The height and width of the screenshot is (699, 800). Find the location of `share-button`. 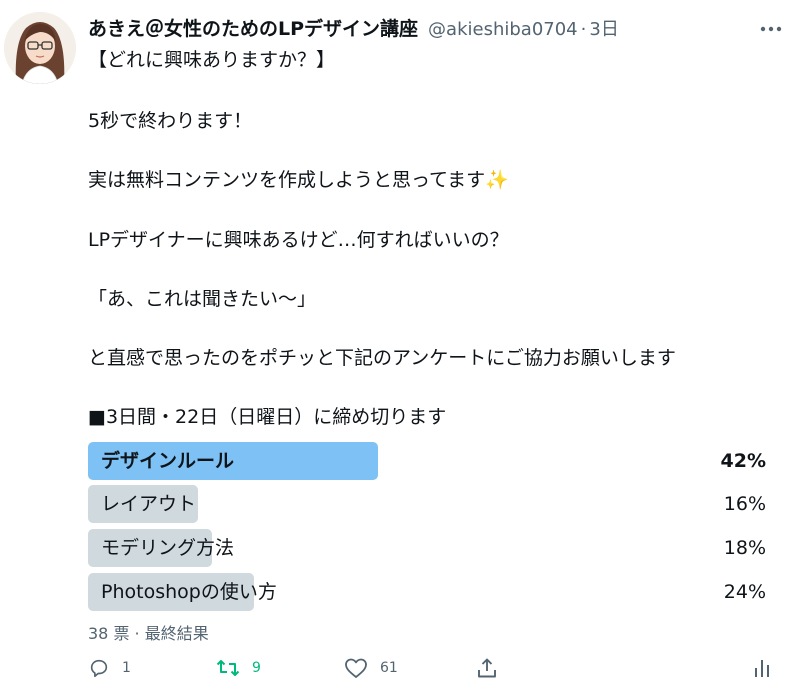

share-button is located at coordinates (487, 668).